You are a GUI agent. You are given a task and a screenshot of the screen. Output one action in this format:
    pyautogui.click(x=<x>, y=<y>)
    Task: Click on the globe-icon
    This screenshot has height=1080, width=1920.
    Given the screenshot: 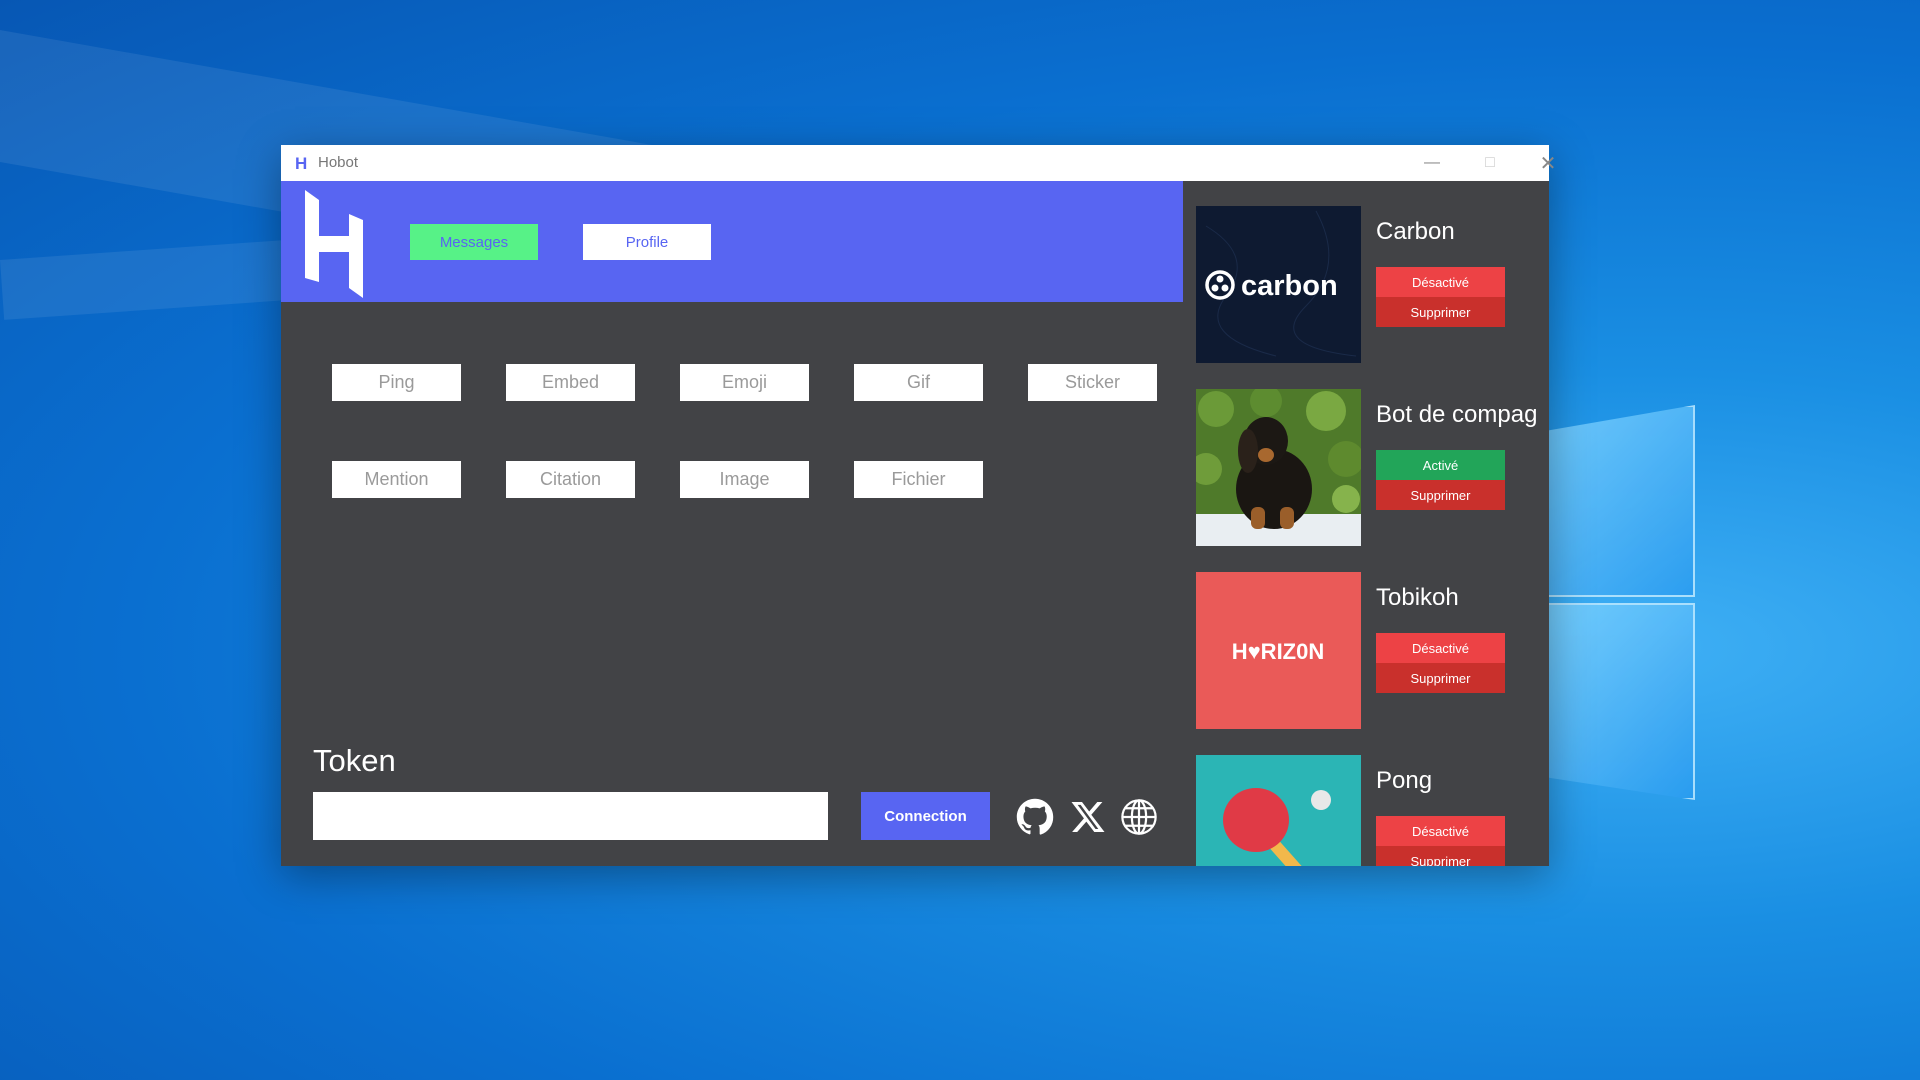 What is the action you would take?
    pyautogui.click(x=1139, y=817)
    